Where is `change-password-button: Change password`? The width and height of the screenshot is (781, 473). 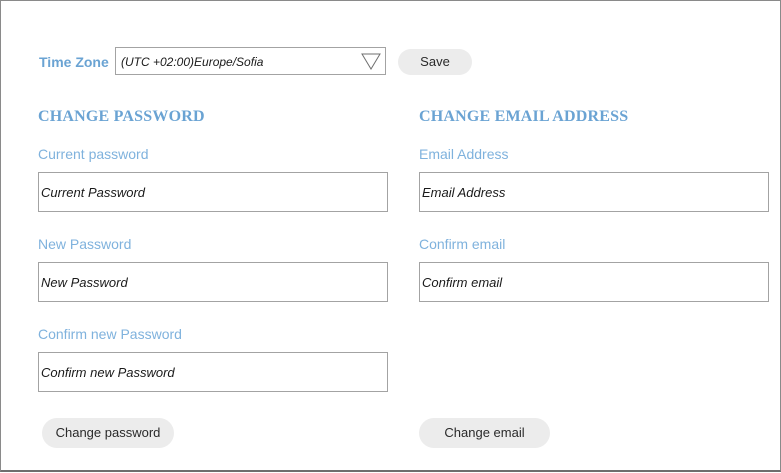
change-password-button: Change password is located at coordinates (108, 433).